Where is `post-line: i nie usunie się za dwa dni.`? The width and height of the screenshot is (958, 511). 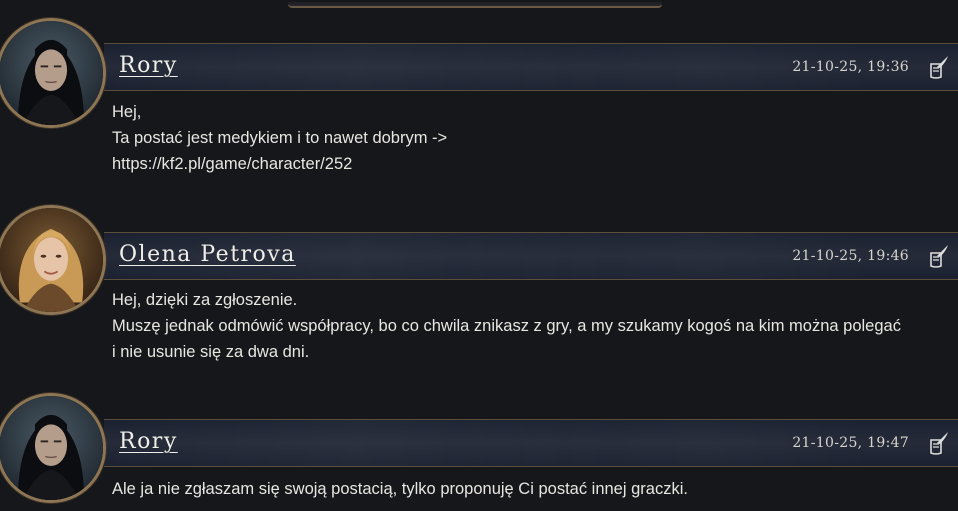
post-line: i nie usunie się za dwa dni. is located at coordinates (211, 352).